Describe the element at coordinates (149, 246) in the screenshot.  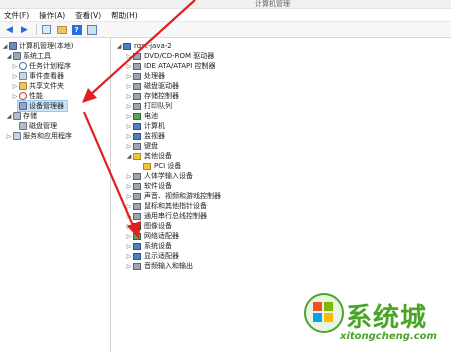
I see `device-category: ▷ 系统设备` at that location.